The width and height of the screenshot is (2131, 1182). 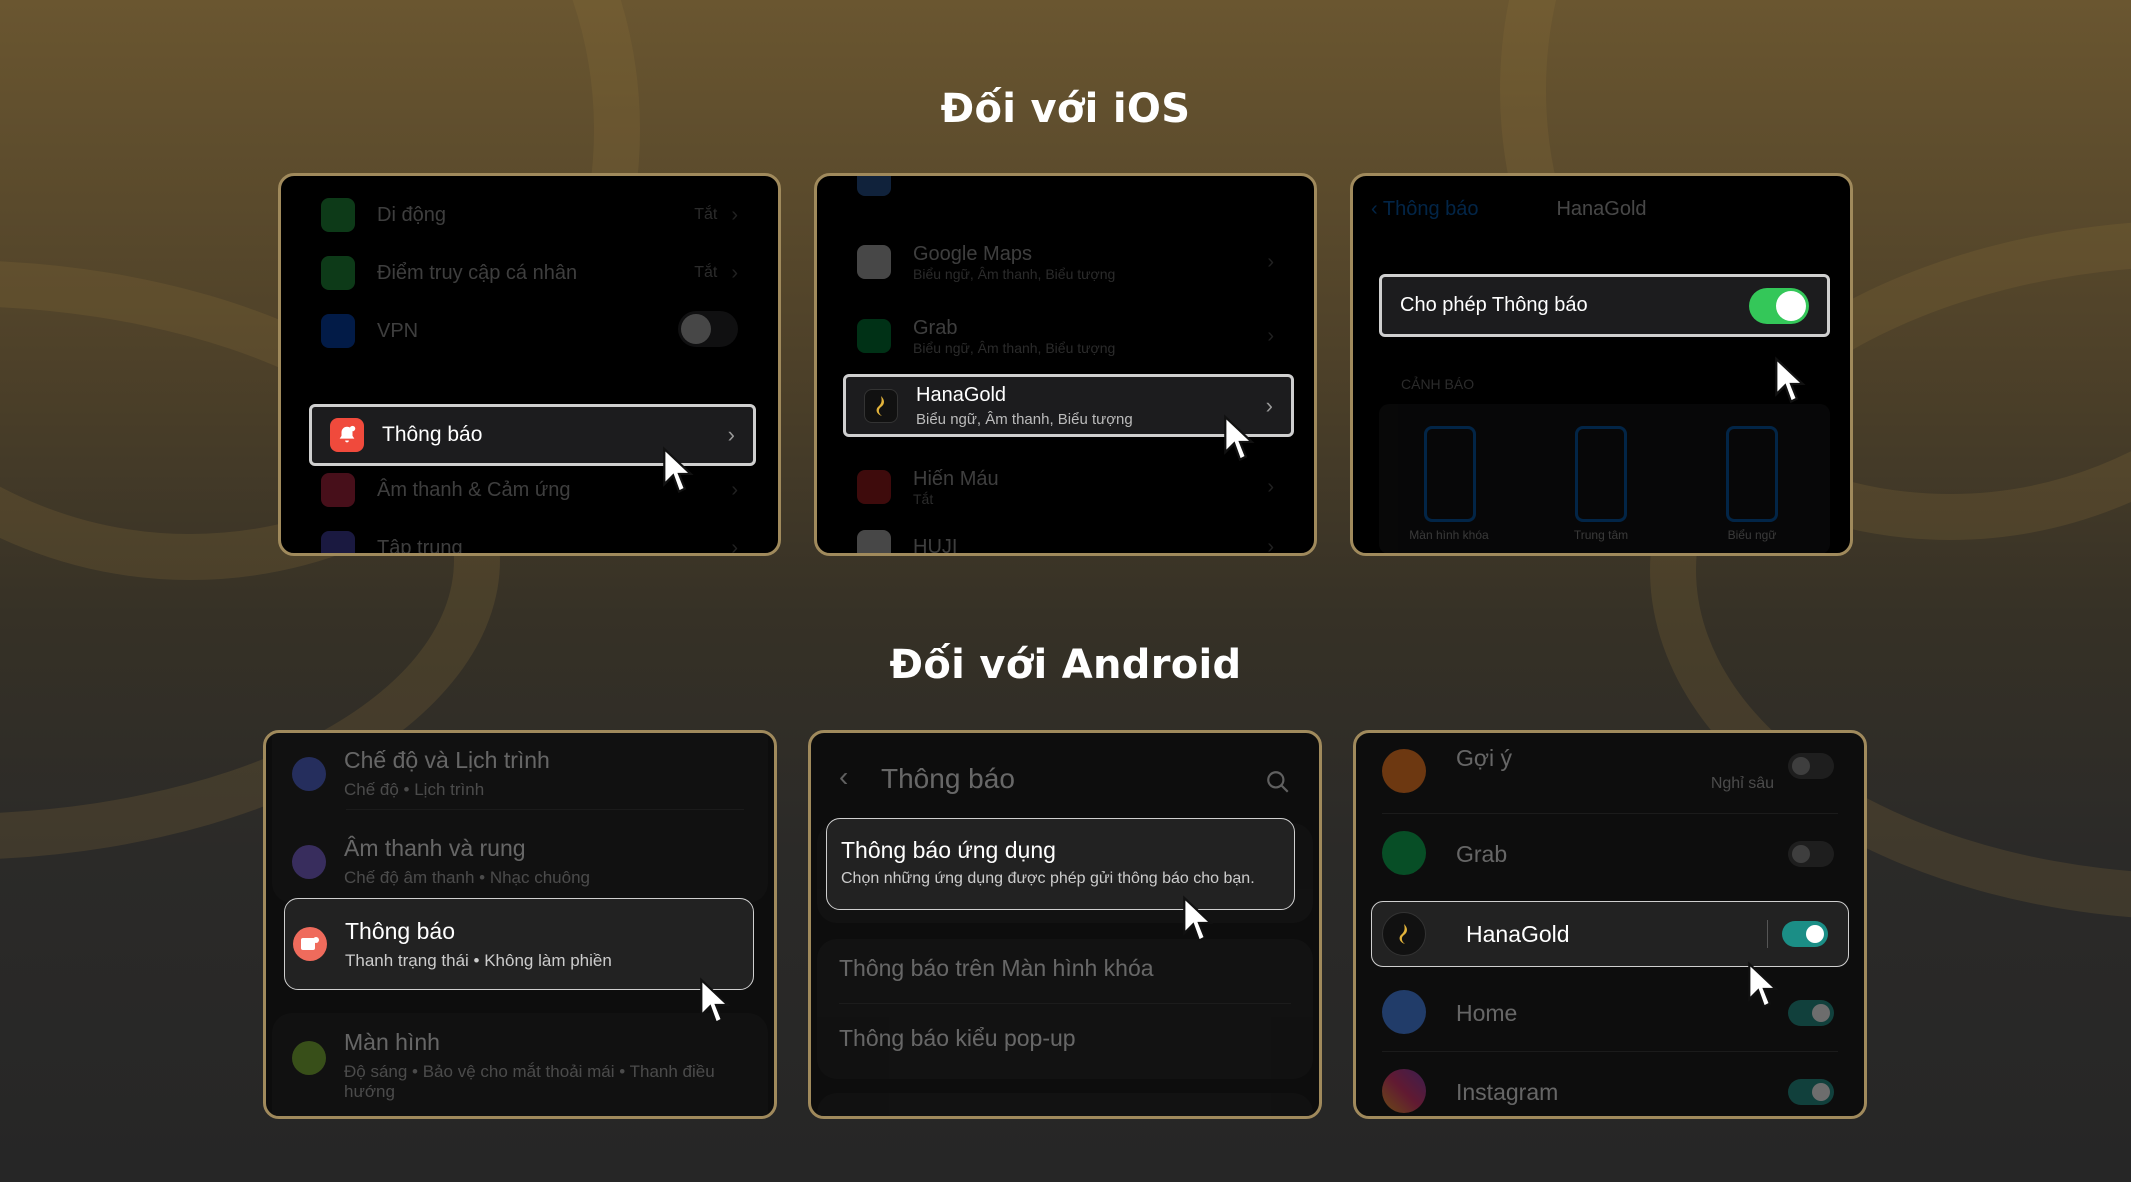 What do you see at coordinates (874, 262) in the screenshot?
I see `google-maps-icon` at bounding box center [874, 262].